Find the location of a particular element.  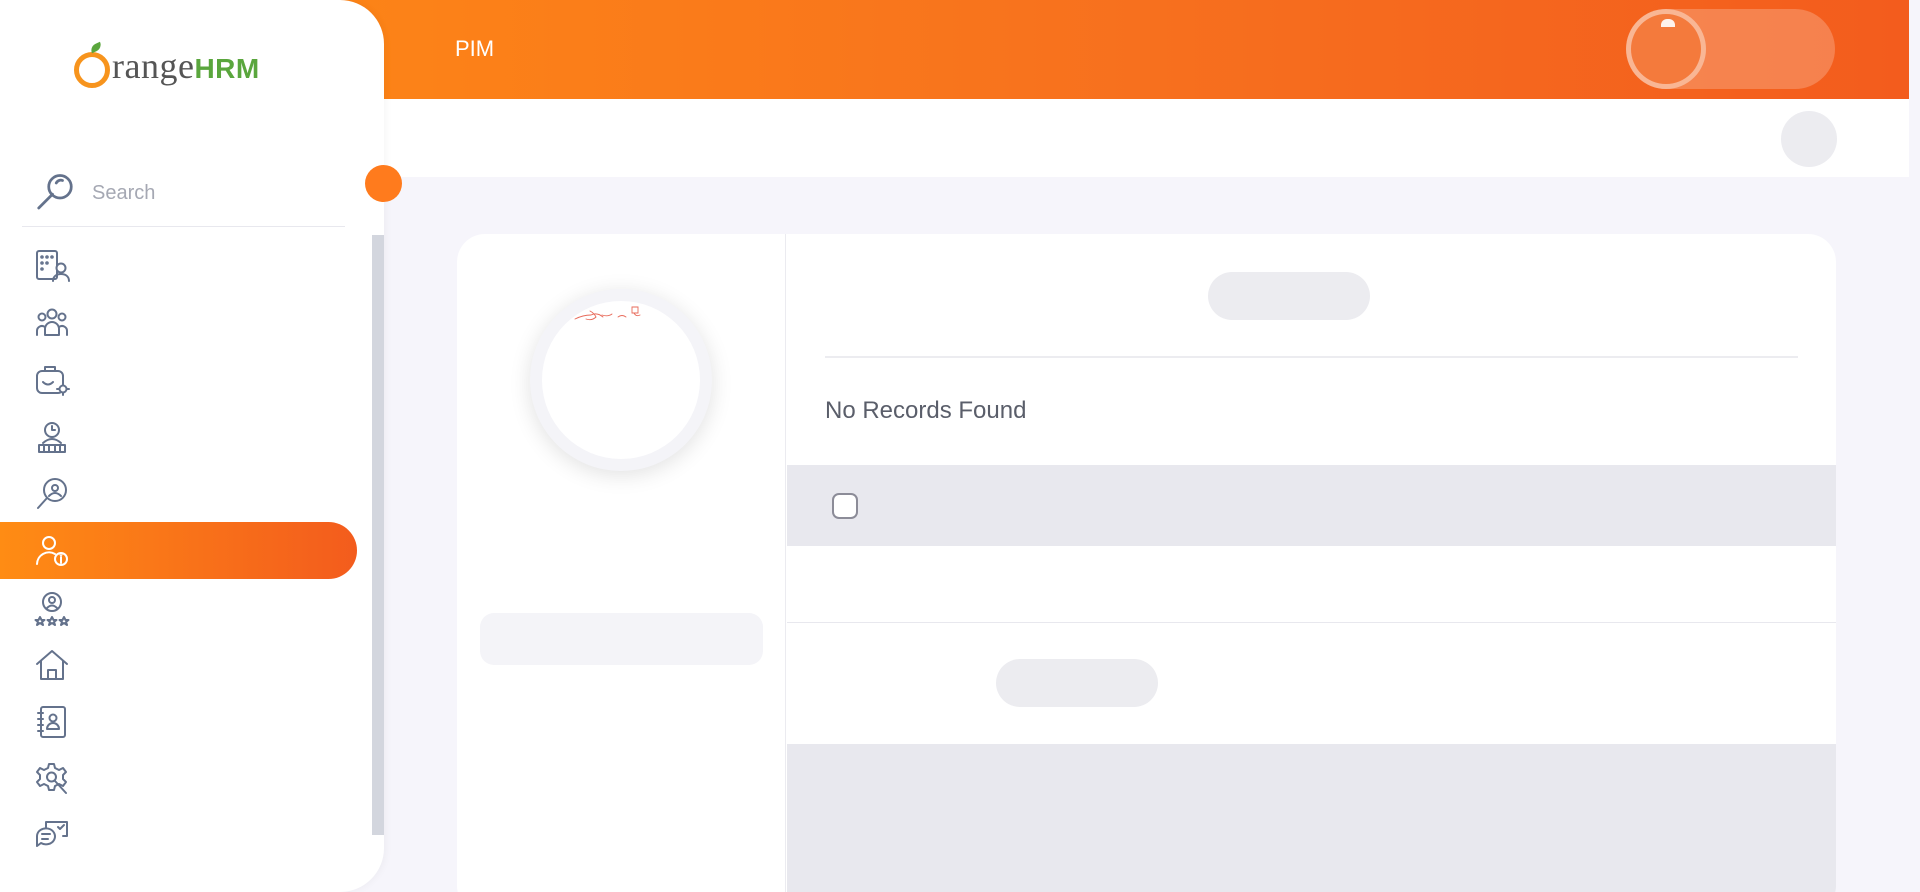

sidebar-item-maintenance is located at coordinates (178, 778).